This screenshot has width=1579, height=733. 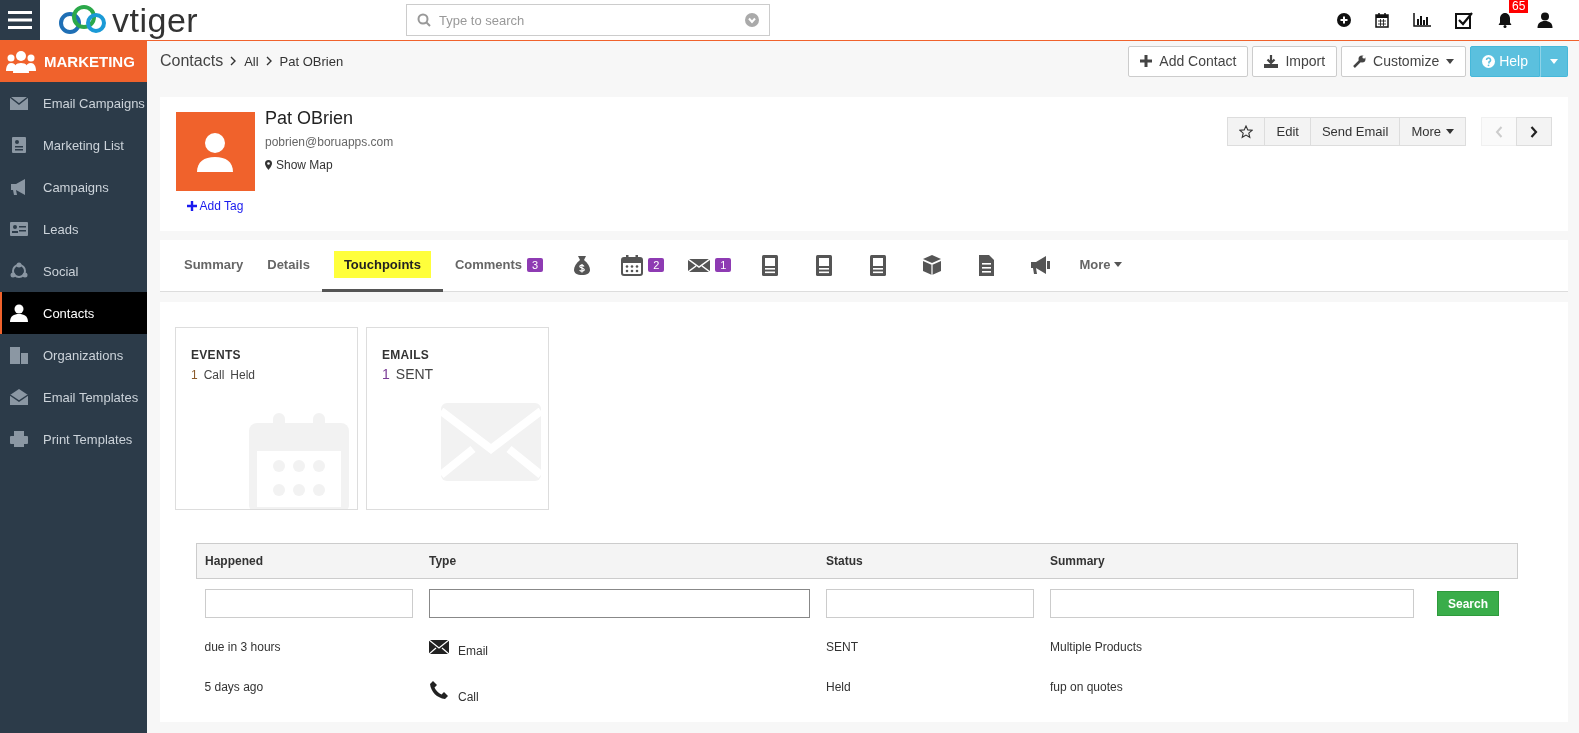 What do you see at coordinates (1404, 61) in the screenshot?
I see `customize-button: Customize` at bounding box center [1404, 61].